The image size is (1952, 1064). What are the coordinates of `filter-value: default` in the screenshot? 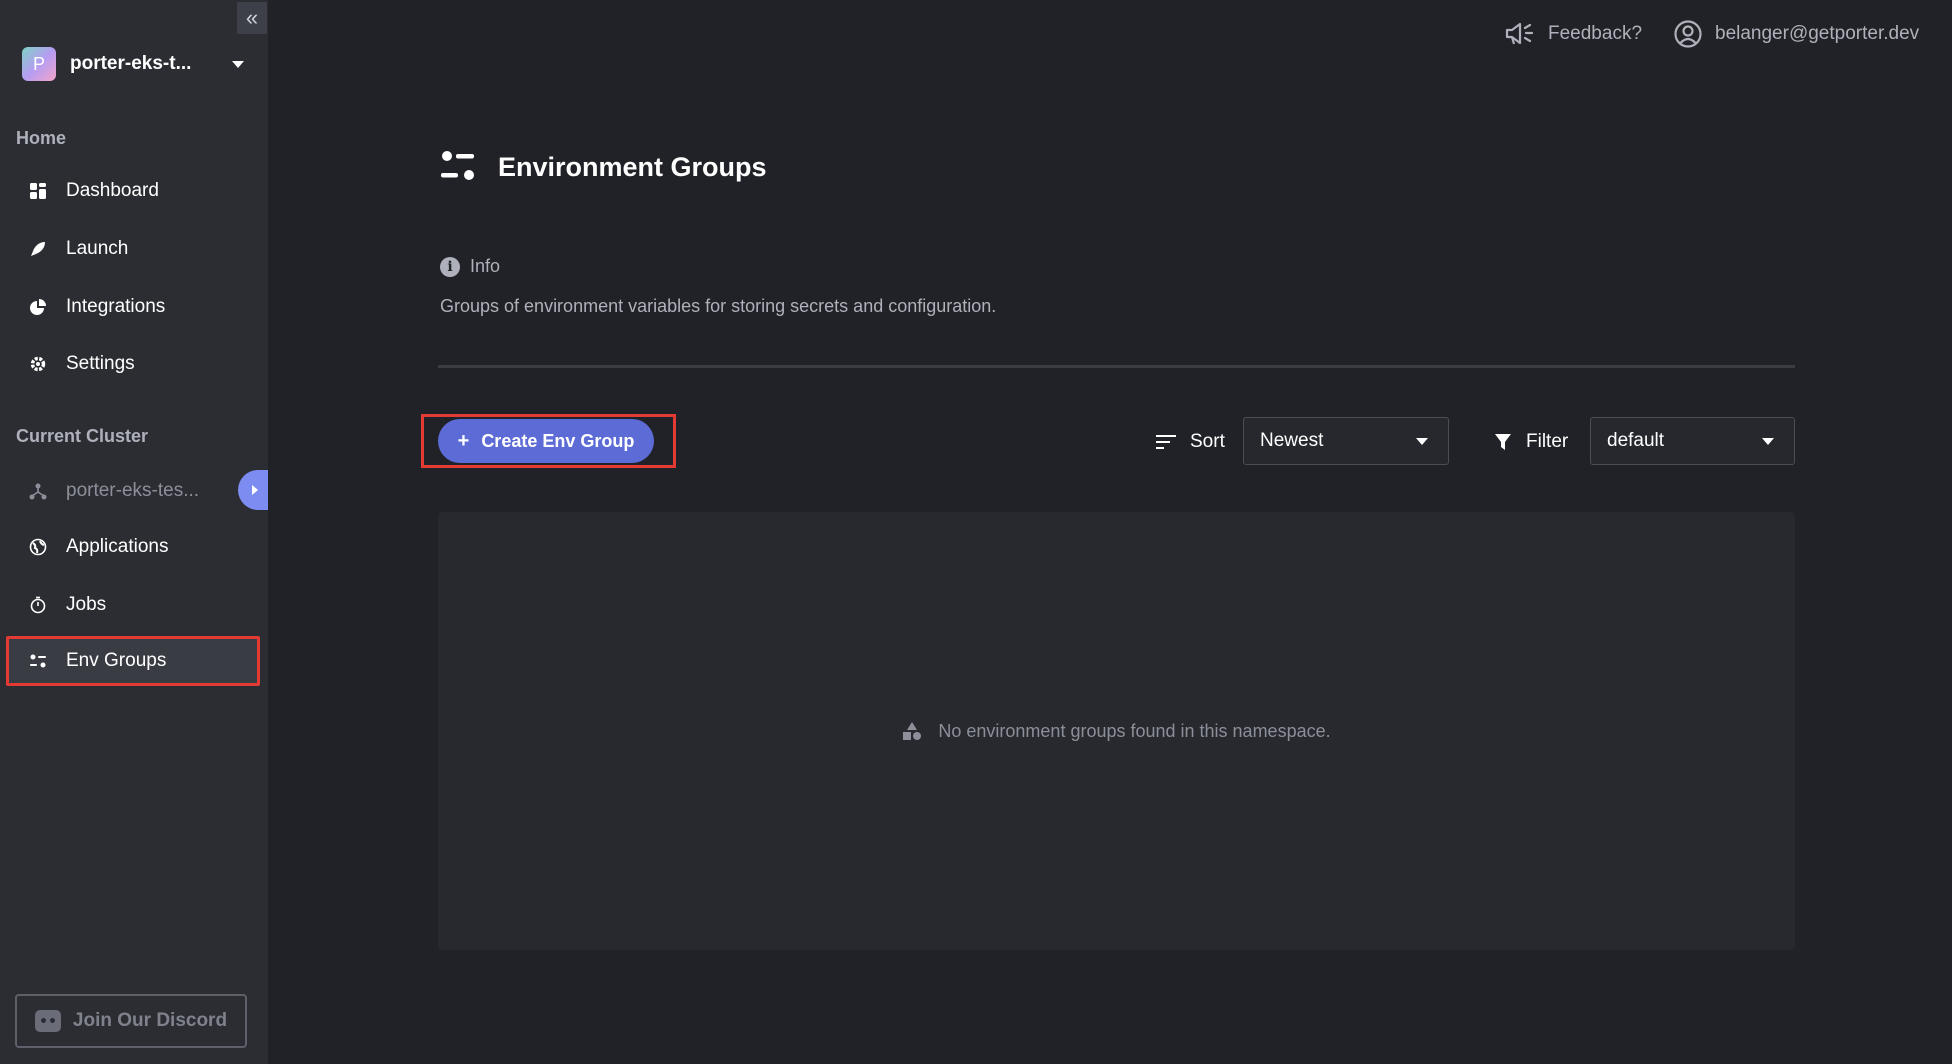 It's located at (1636, 440).